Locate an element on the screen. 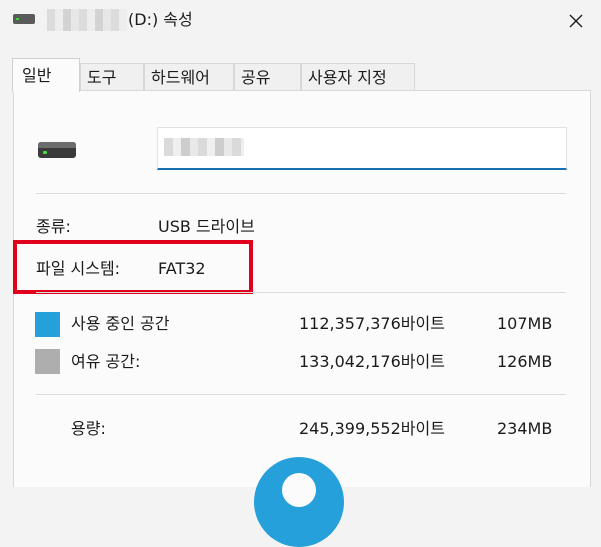 The height and width of the screenshot is (547, 601). divider-bottom is located at coordinates (301, 394).